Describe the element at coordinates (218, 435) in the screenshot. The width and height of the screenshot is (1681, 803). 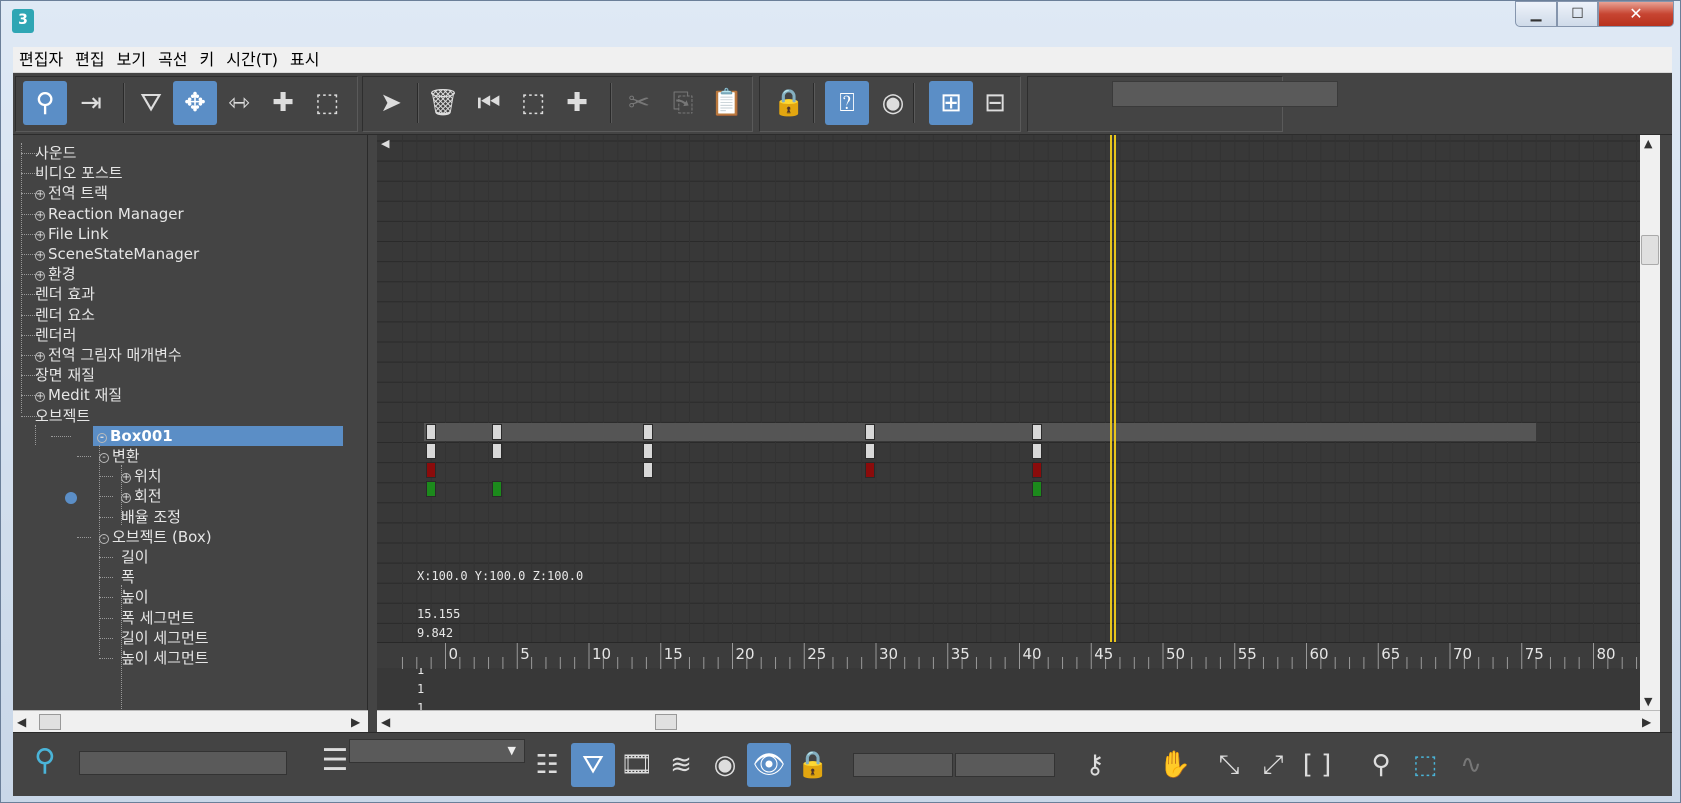
I see `tree-node: - Box001` at that location.